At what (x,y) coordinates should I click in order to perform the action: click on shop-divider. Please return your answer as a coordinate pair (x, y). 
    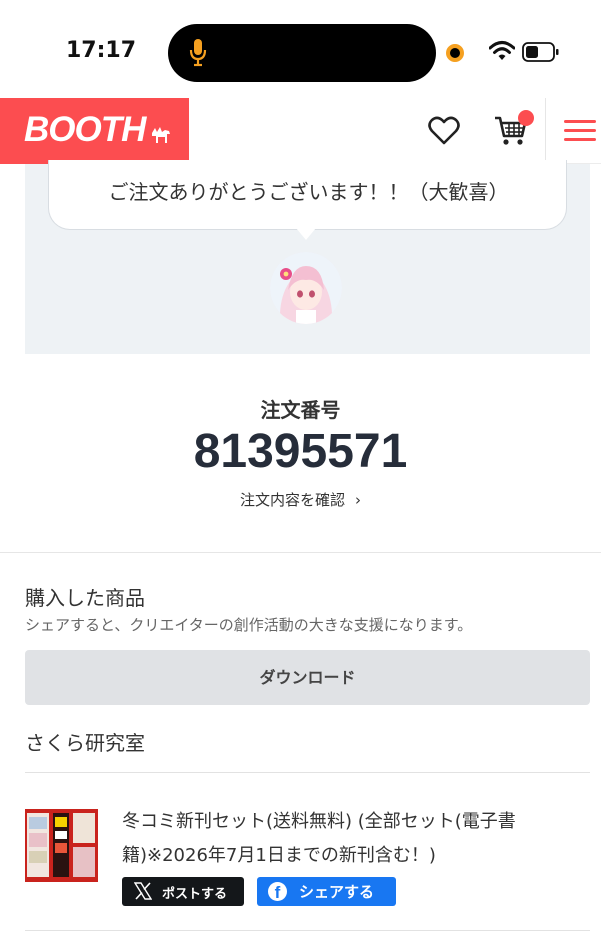
    Looking at the image, I should click on (307, 772).